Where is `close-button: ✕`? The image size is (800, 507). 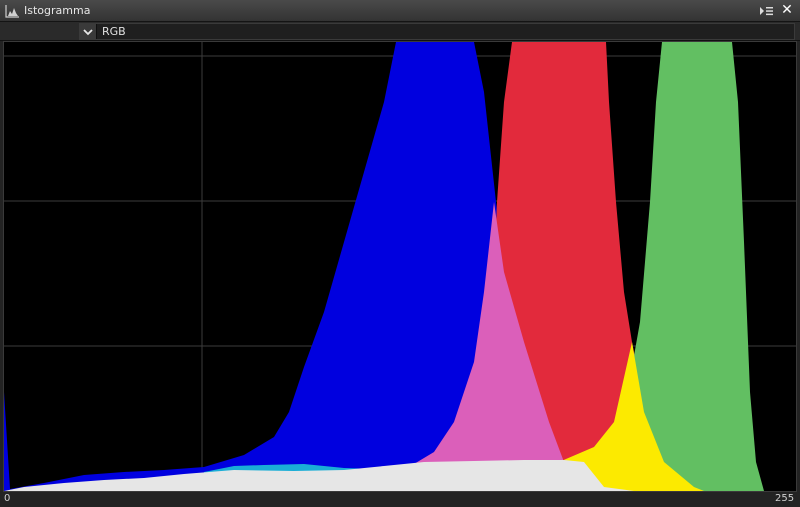 close-button: ✕ is located at coordinates (787, 10).